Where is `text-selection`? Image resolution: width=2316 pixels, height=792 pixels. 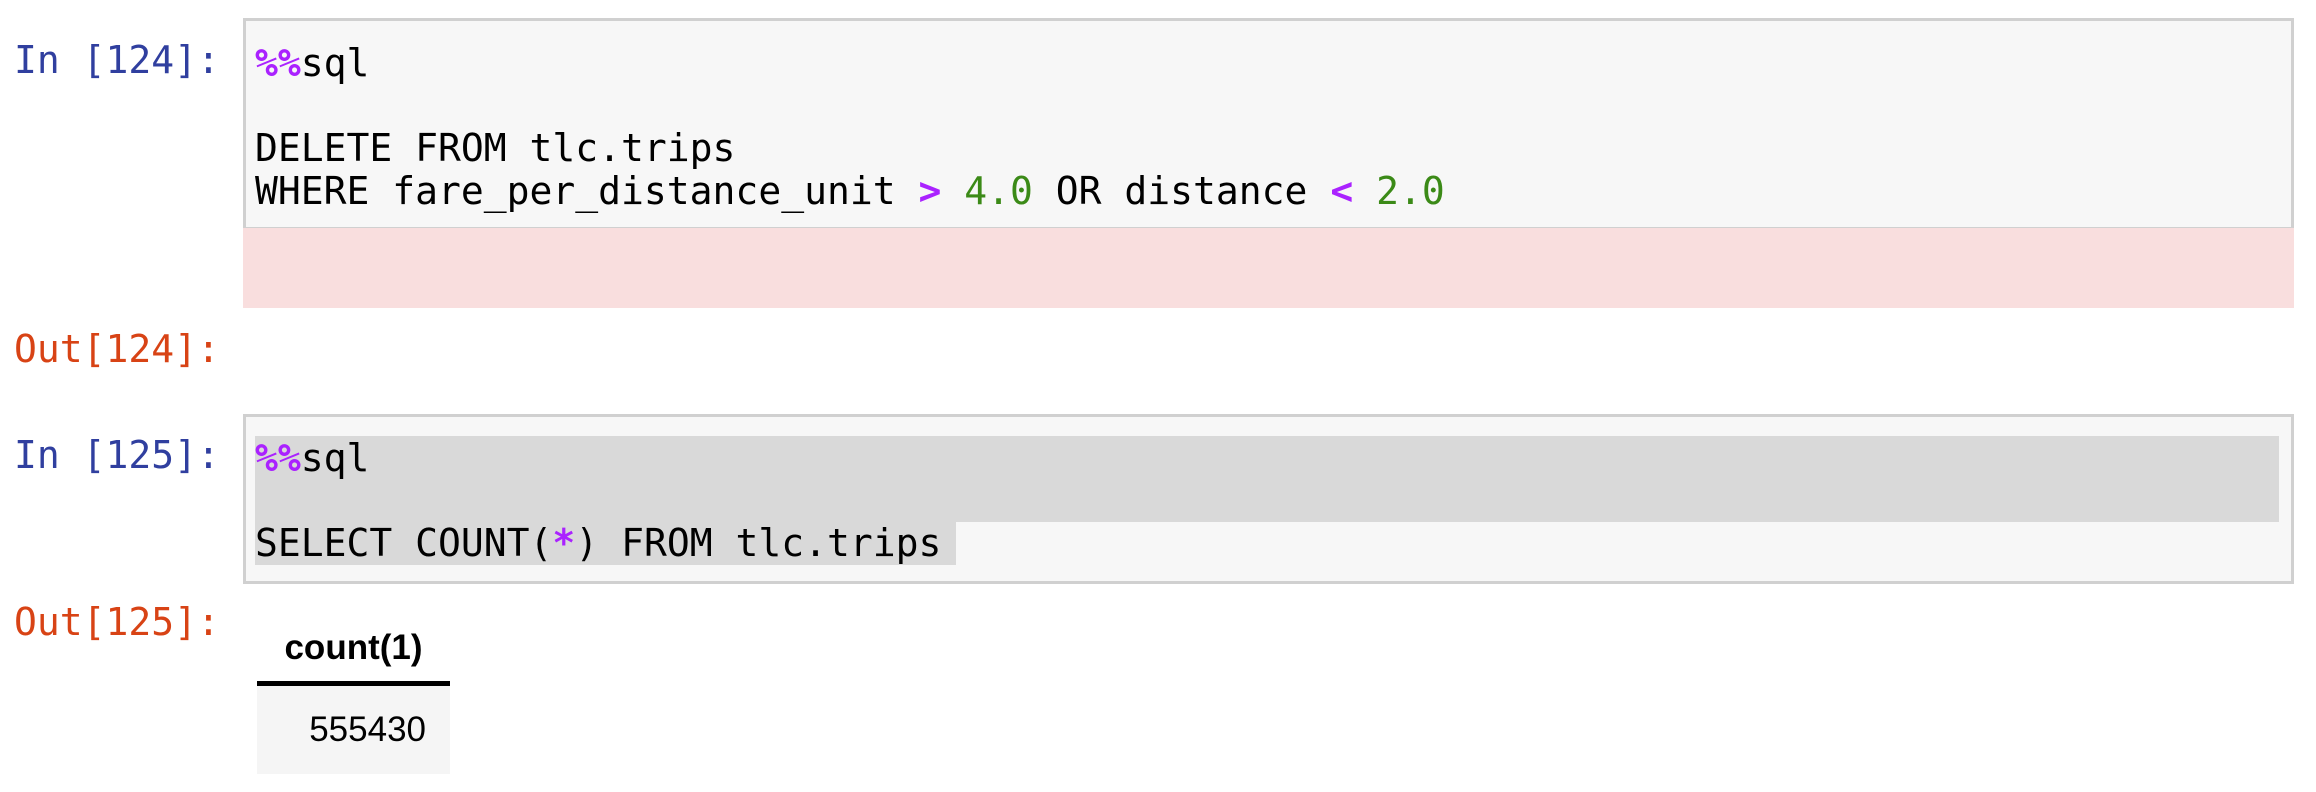 text-selection is located at coordinates (1267, 479).